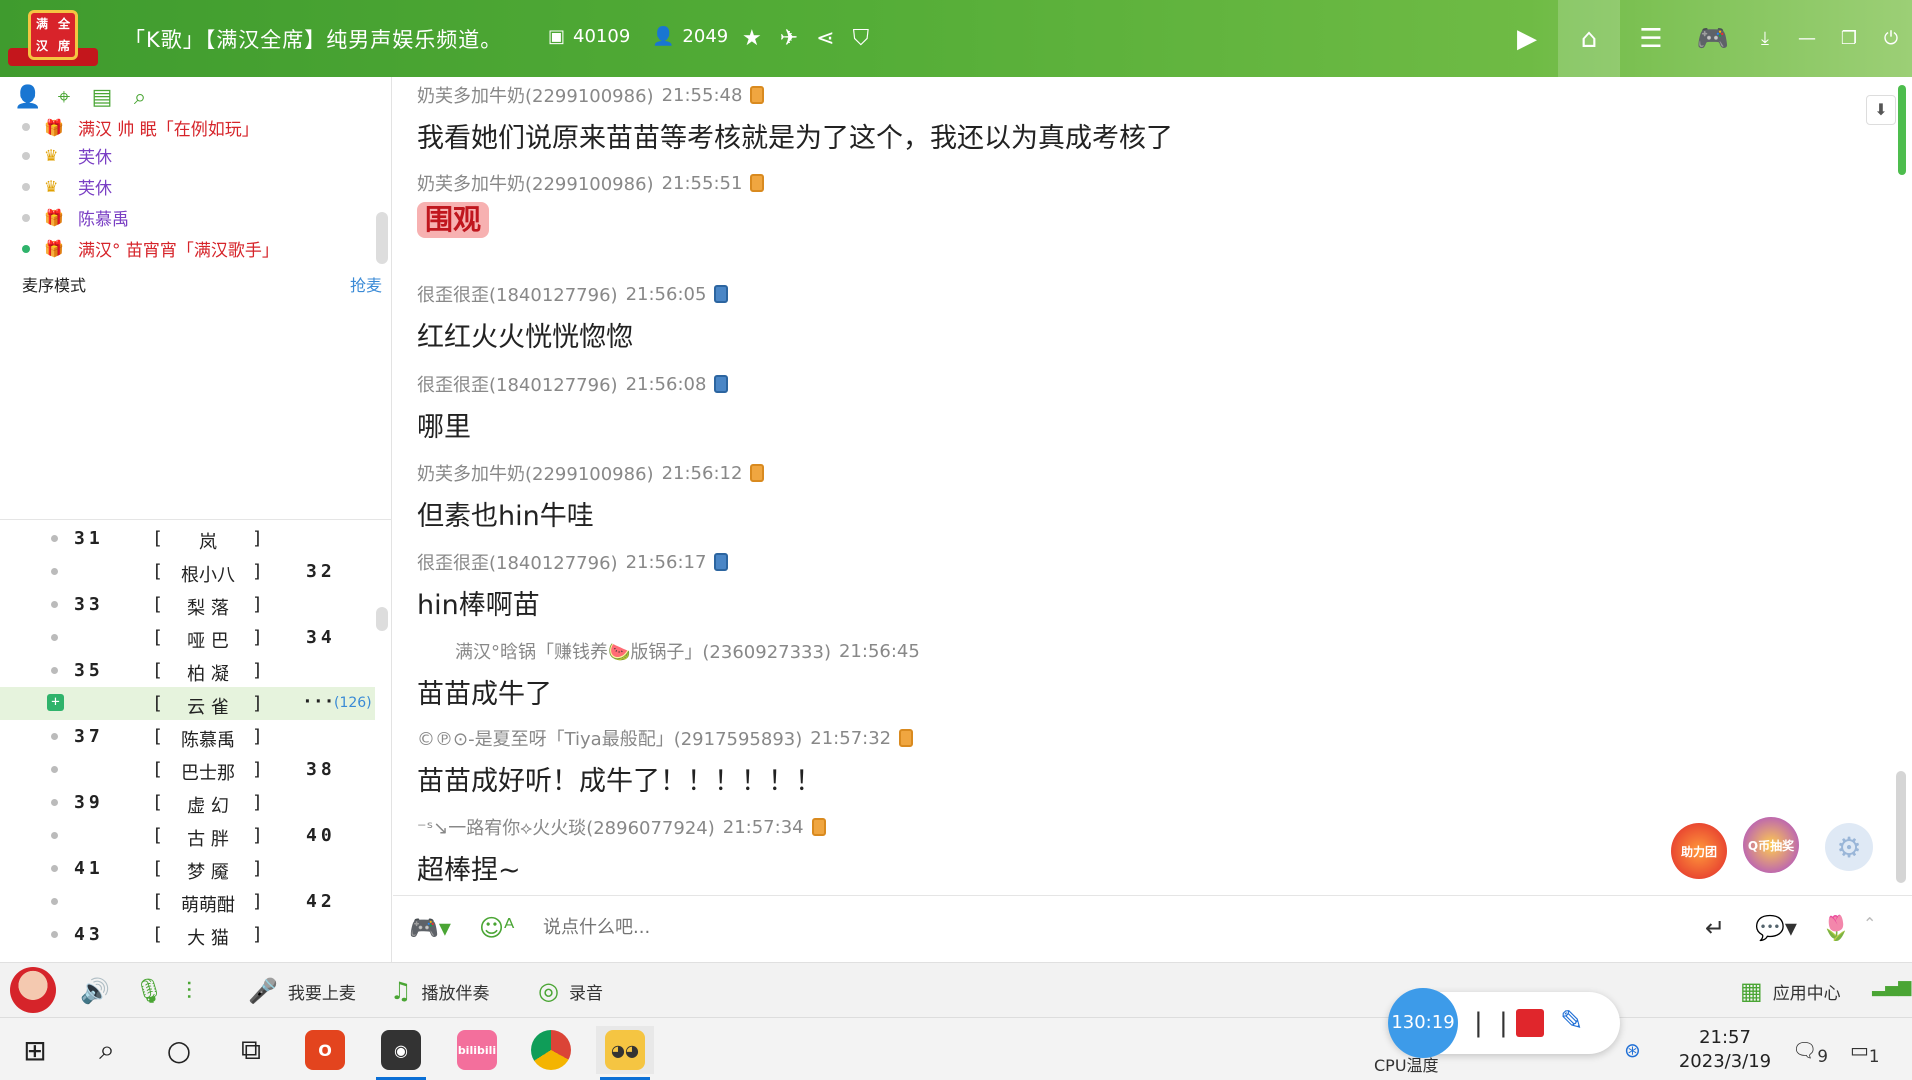  I want to click on grab-mic-link: 抢麦, so click(366, 284).